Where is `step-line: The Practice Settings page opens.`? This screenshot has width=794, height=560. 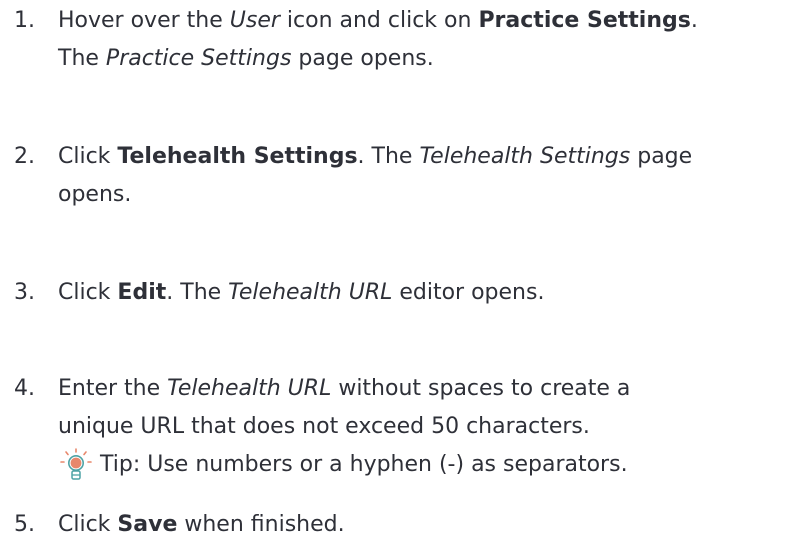 step-line: The Practice Settings page opens. is located at coordinates (426, 59).